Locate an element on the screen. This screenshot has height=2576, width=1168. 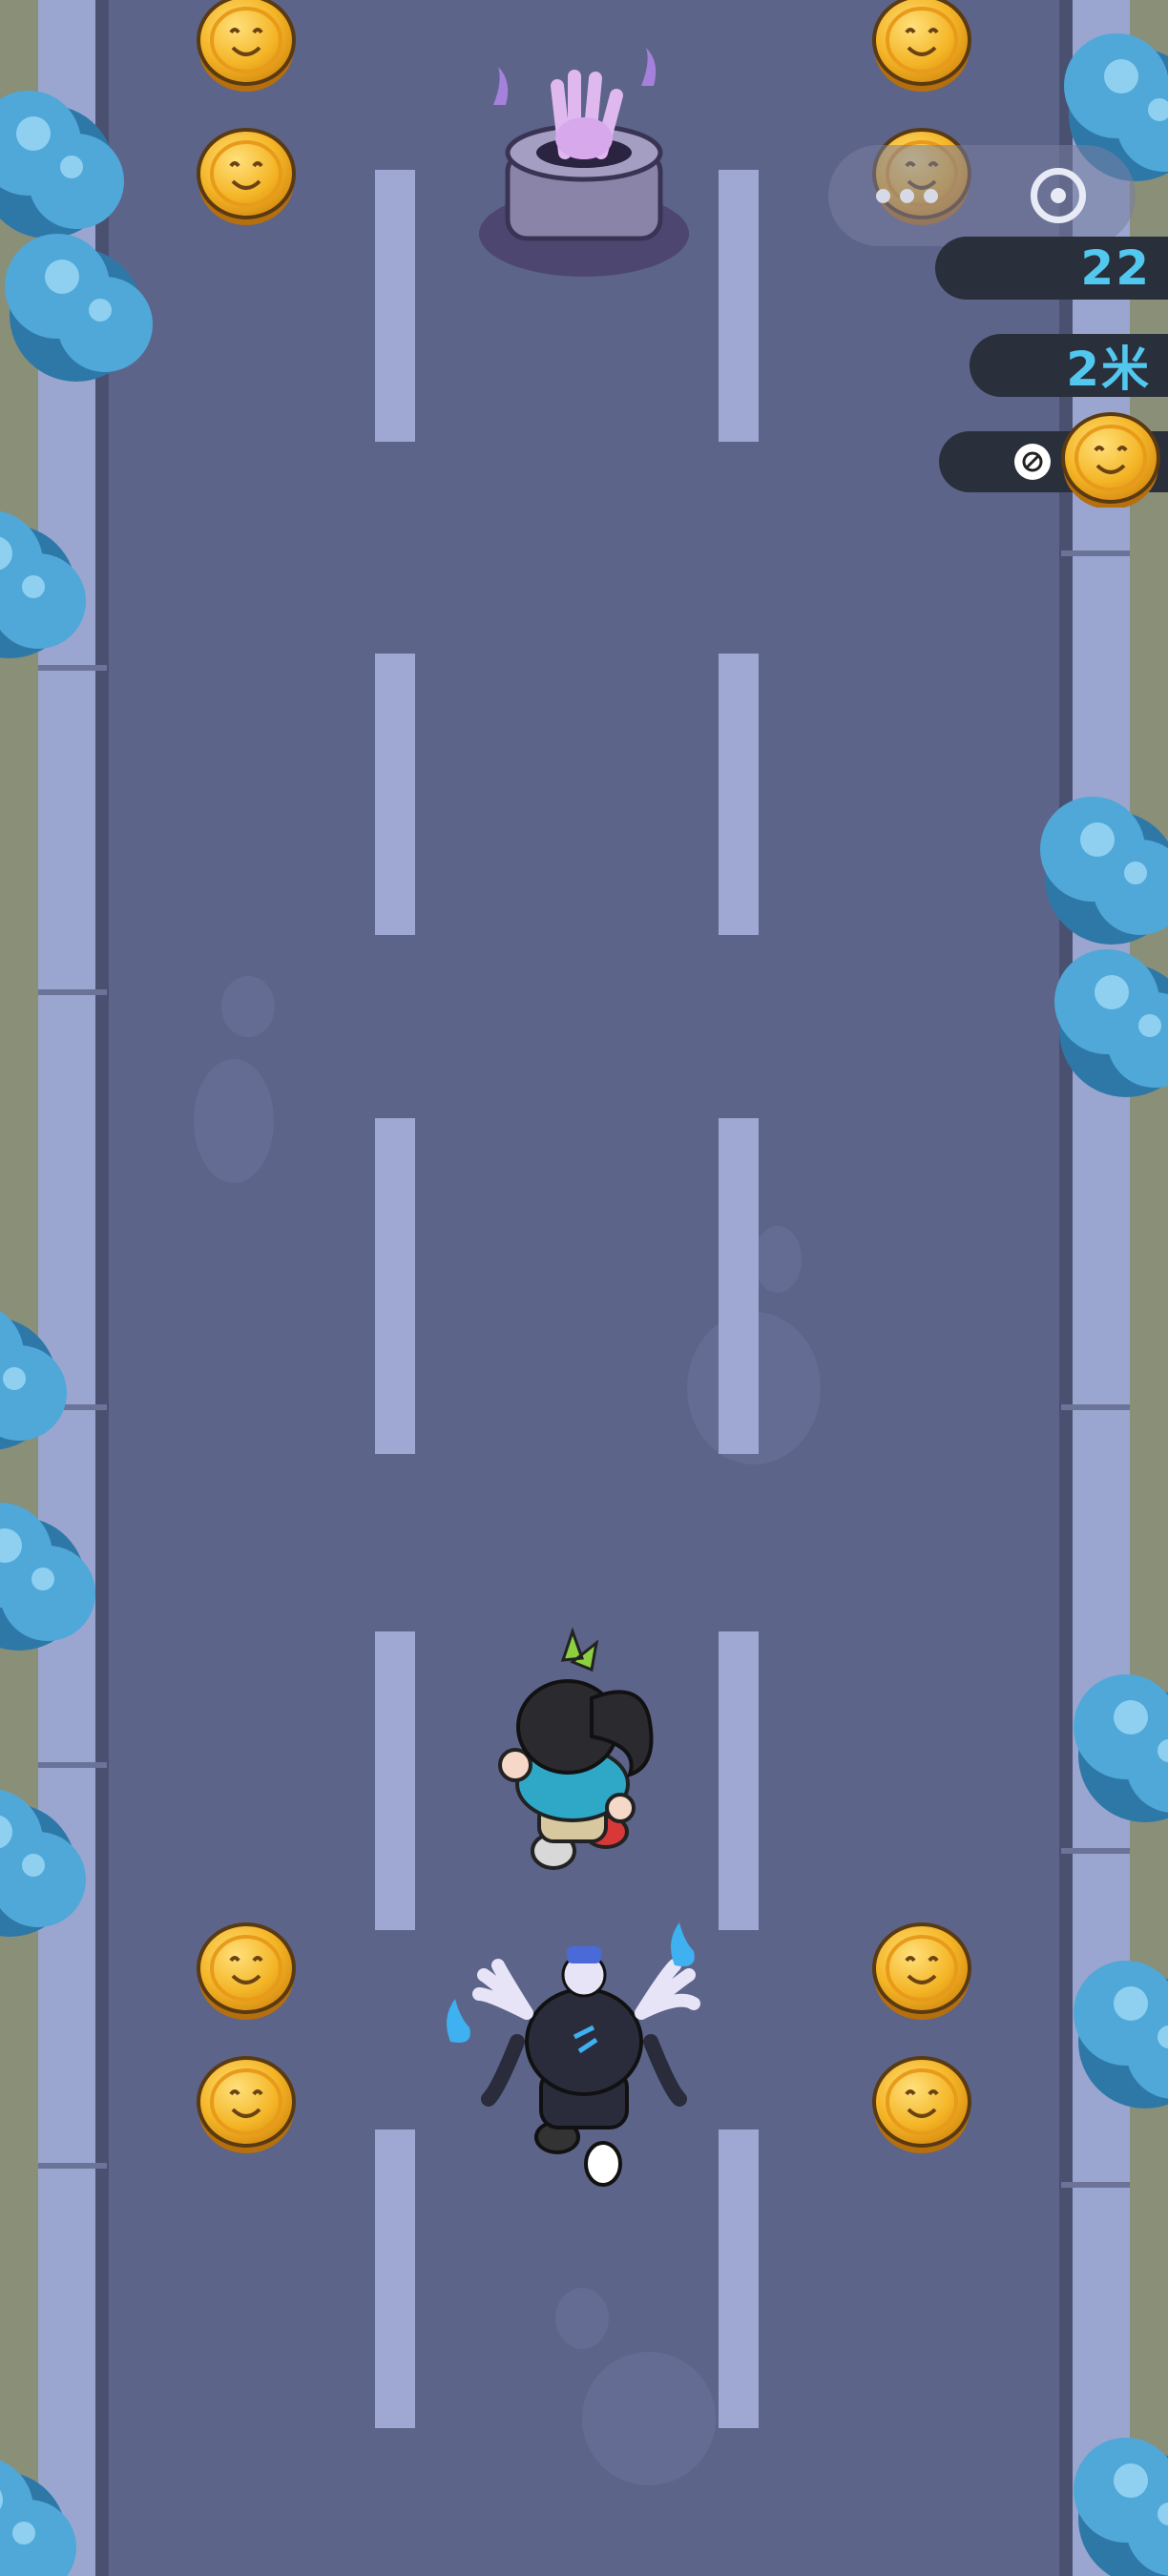
score-value: 22 is located at coordinates (1115, 268).